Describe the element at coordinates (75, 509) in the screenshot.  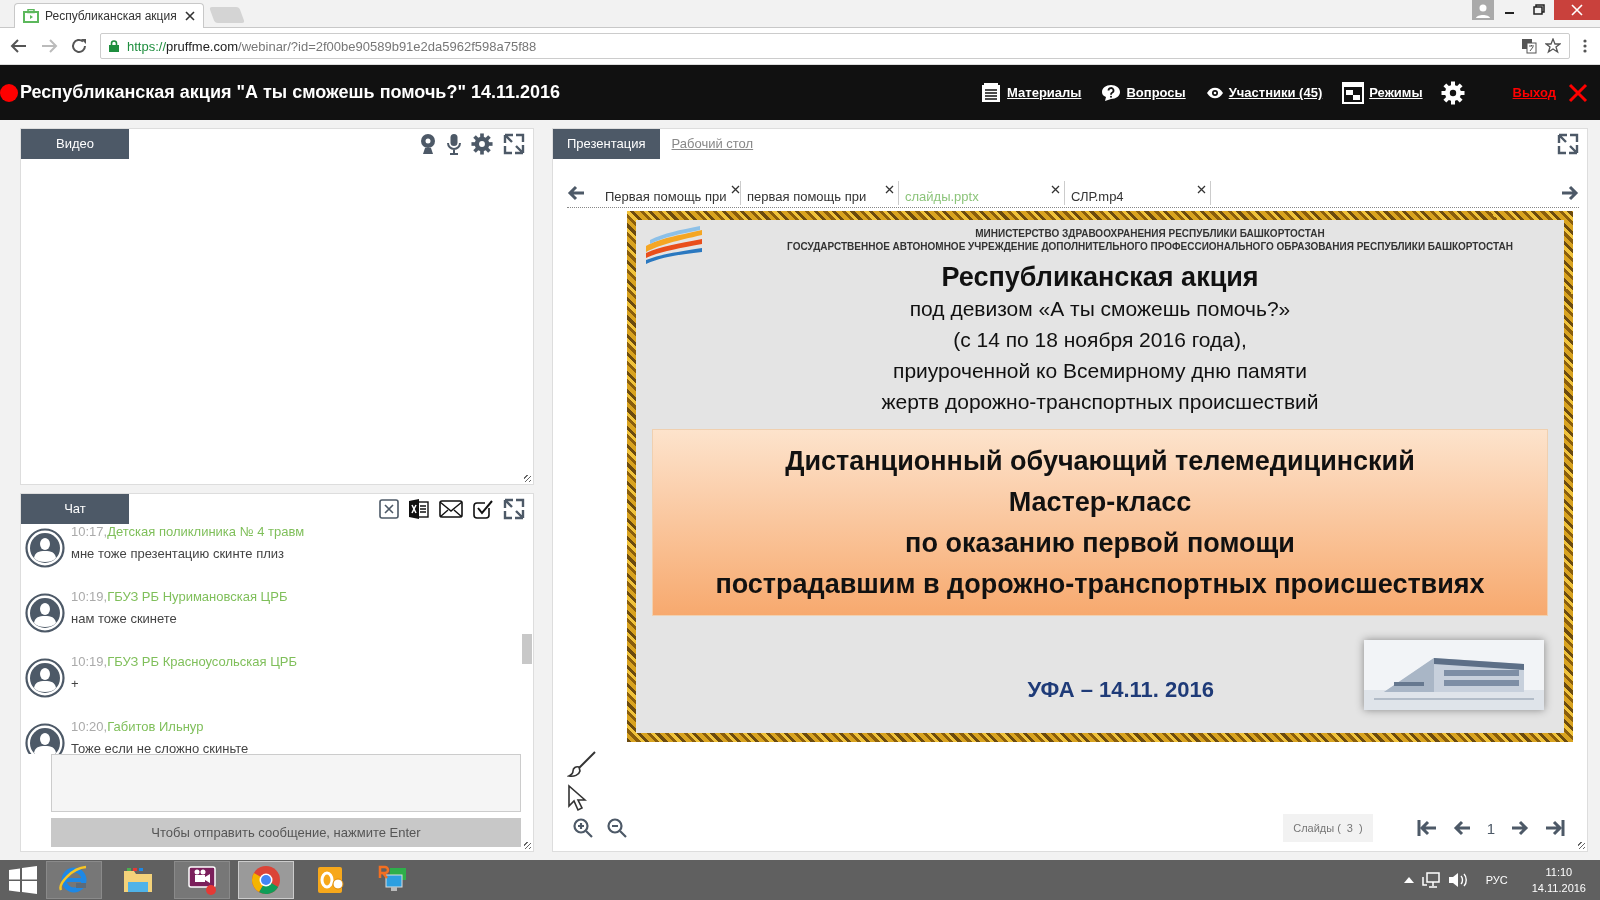
I see `panel-tab: Чат` at that location.